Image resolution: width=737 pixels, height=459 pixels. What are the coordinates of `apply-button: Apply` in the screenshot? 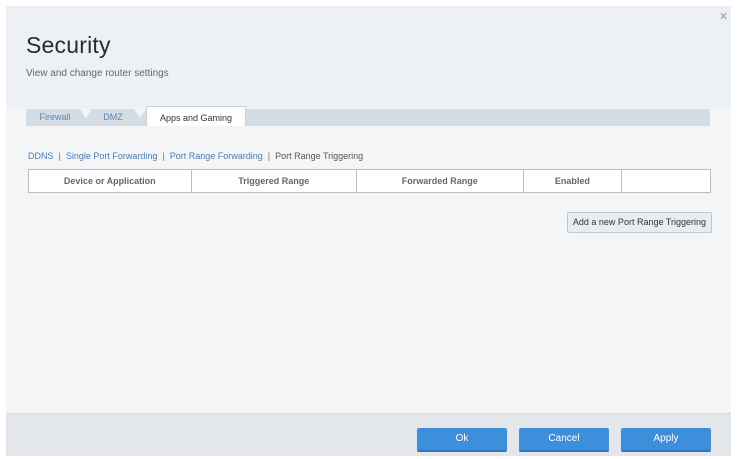 It's located at (666, 440).